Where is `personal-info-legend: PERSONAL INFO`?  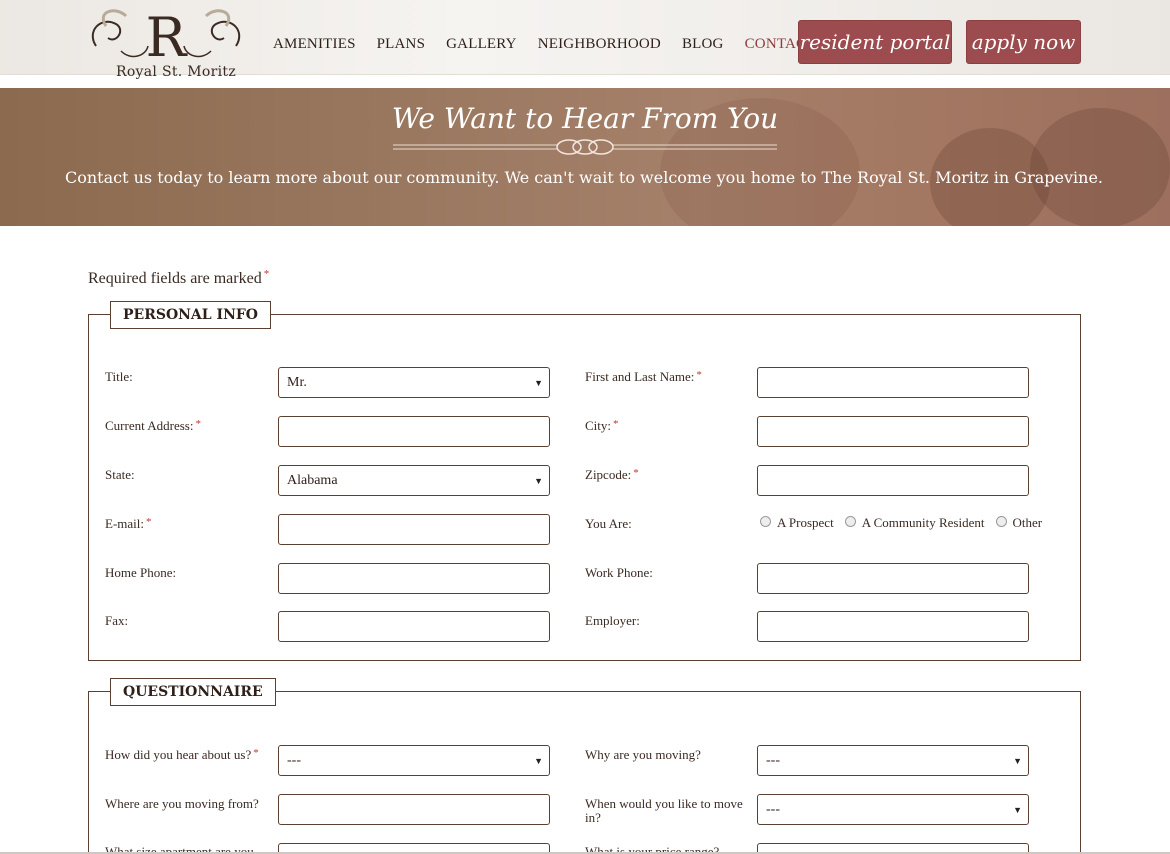 personal-info-legend: PERSONAL INFO is located at coordinates (190, 315).